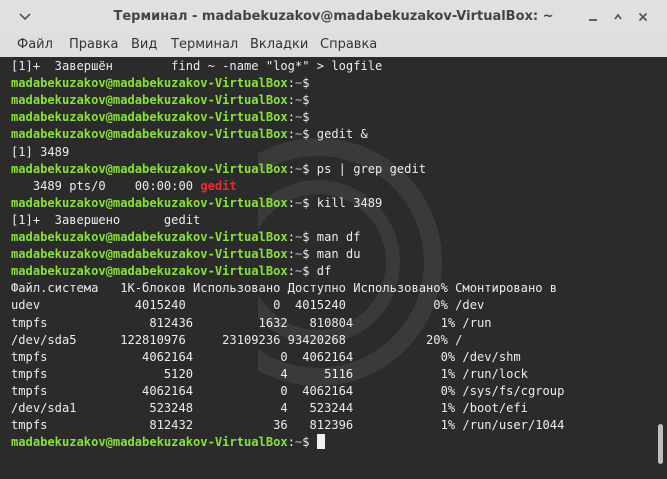 Image resolution: width=667 pixels, height=479 pixels. What do you see at coordinates (660, 444) in the screenshot?
I see `scrollbar-thumb` at bounding box center [660, 444].